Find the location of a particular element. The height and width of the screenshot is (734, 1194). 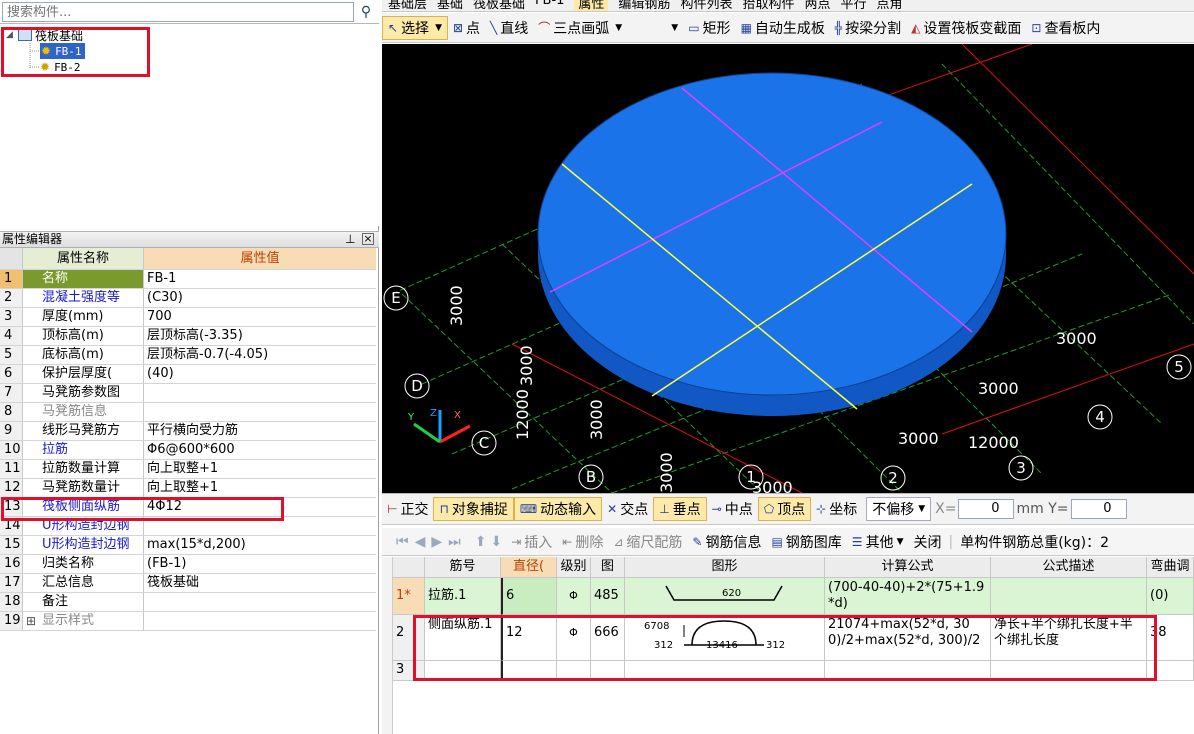

property-row: 2 混凝土强度等 (C30) is located at coordinates (188, 298).